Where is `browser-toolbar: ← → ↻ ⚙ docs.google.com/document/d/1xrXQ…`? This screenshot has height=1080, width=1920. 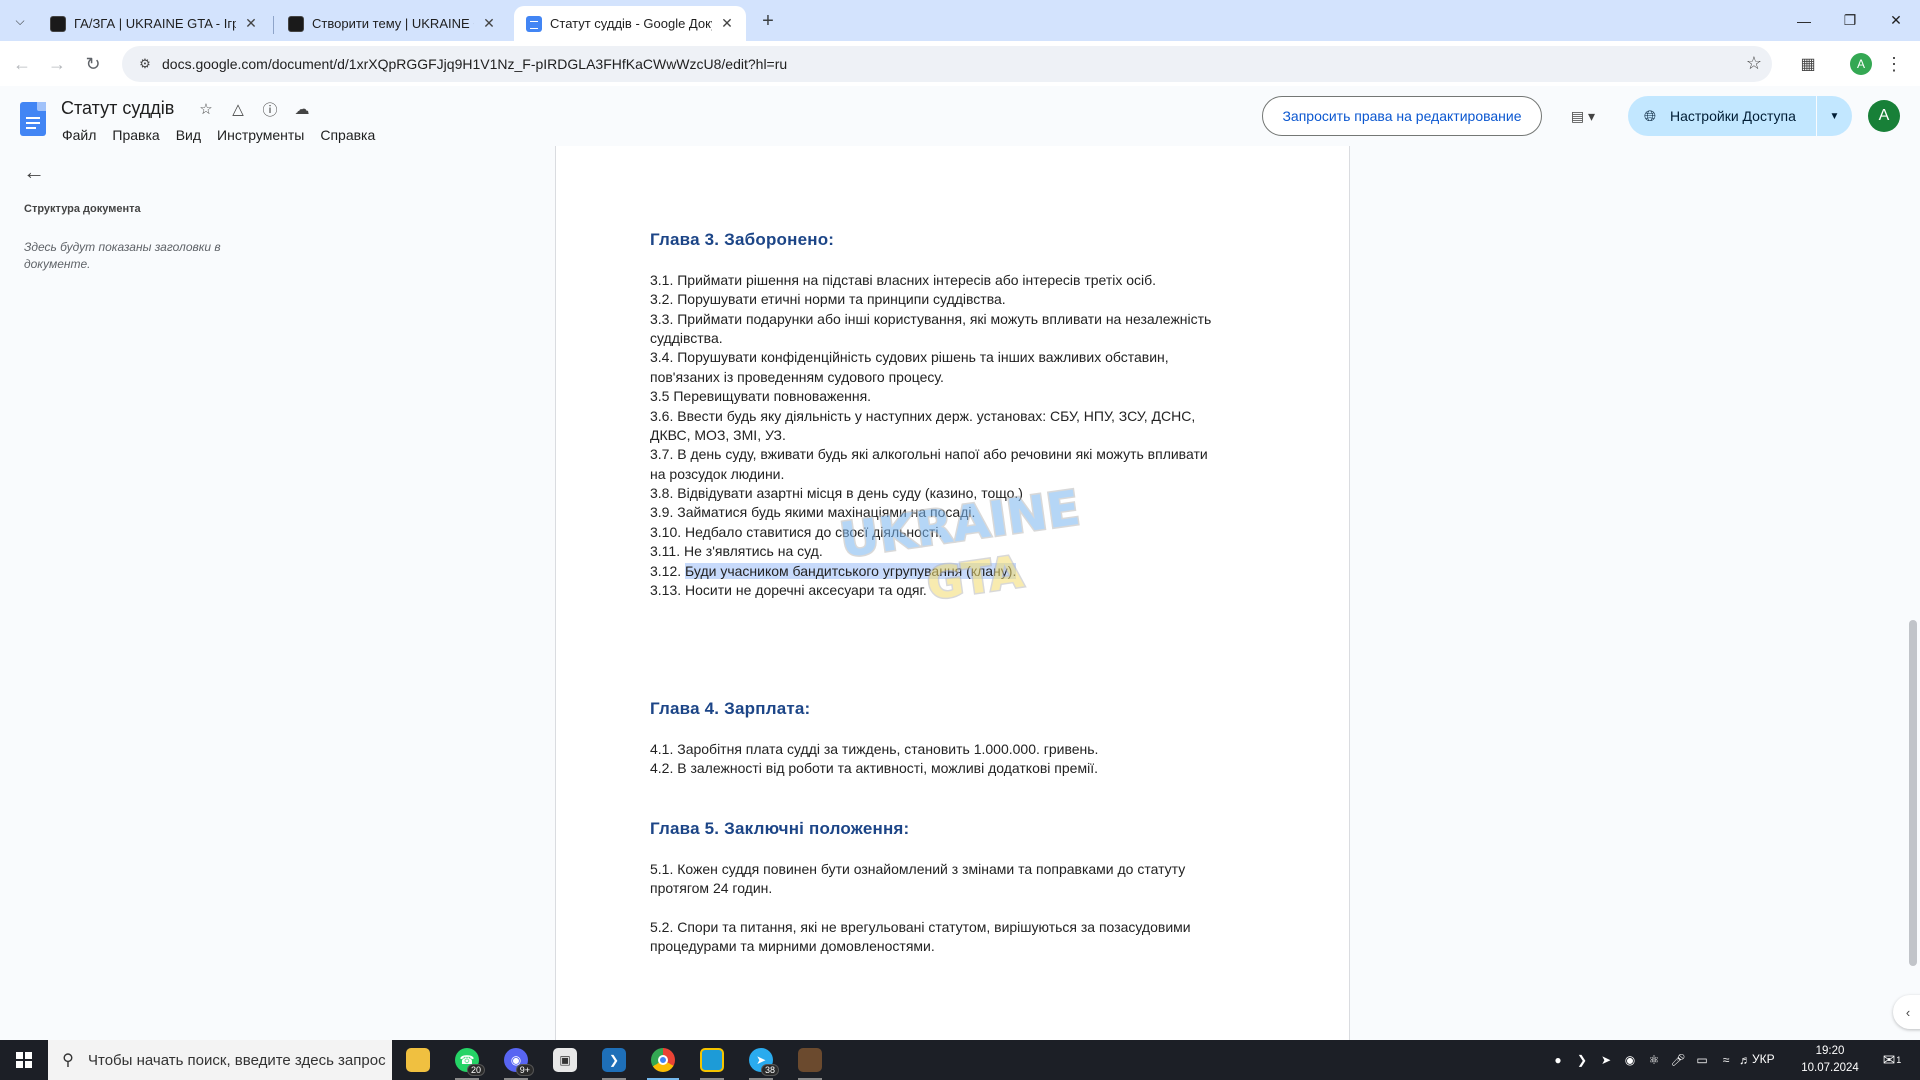 browser-toolbar: ← → ↻ ⚙ docs.google.com/document/d/1xrXQ… is located at coordinates (960, 63).